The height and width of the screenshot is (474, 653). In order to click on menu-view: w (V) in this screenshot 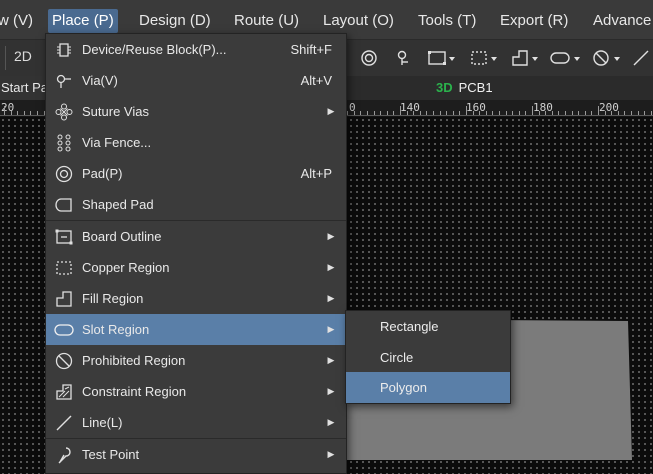, I will do `click(18, 21)`.